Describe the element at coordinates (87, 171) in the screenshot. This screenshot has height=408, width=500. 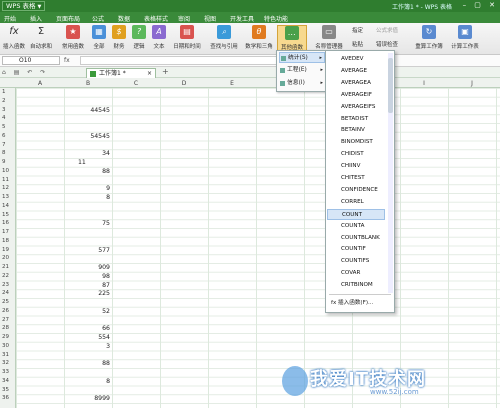
I see `cell-value: 88` at that location.